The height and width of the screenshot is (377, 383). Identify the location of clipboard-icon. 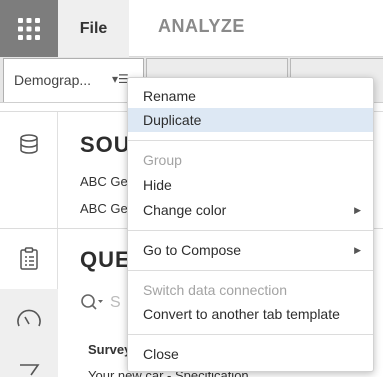
(29, 258).